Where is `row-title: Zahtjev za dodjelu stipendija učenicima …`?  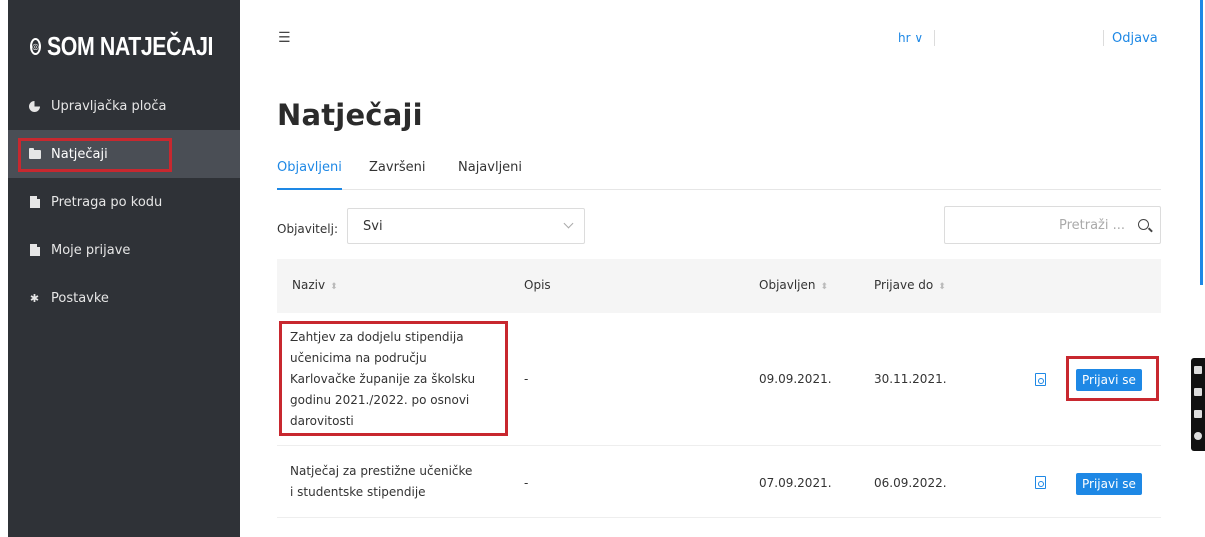
row-title: Zahtjev za dodjelu stipendija učenicima … is located at coordinates (383, 379).